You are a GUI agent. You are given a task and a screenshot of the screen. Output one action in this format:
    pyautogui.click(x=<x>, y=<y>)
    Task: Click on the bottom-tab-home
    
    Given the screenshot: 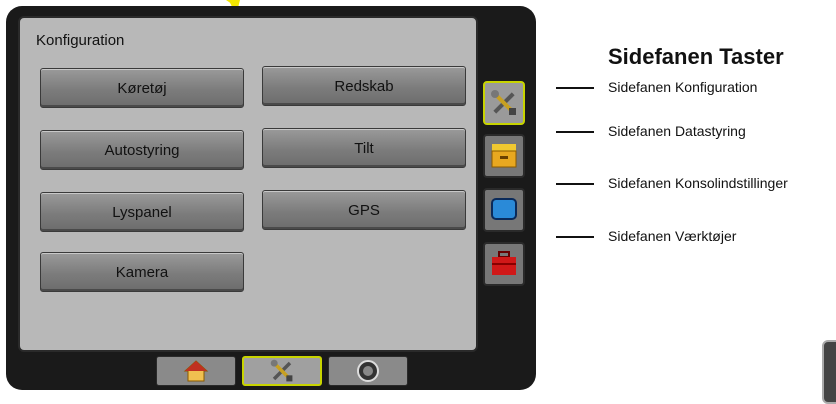 What is the action you would take?
    pyautogui.click(x=196, y=371)
    